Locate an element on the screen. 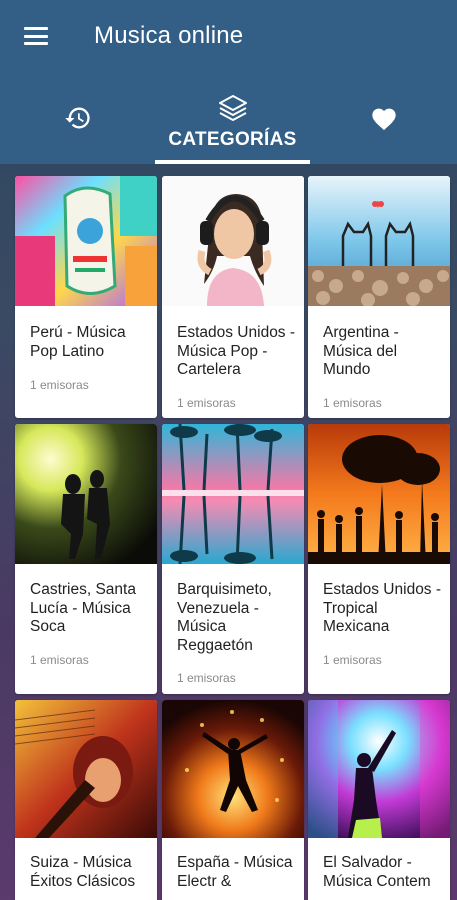 This screenshot has width=457, height=900. tab-history is located at coordinates (77, 118).